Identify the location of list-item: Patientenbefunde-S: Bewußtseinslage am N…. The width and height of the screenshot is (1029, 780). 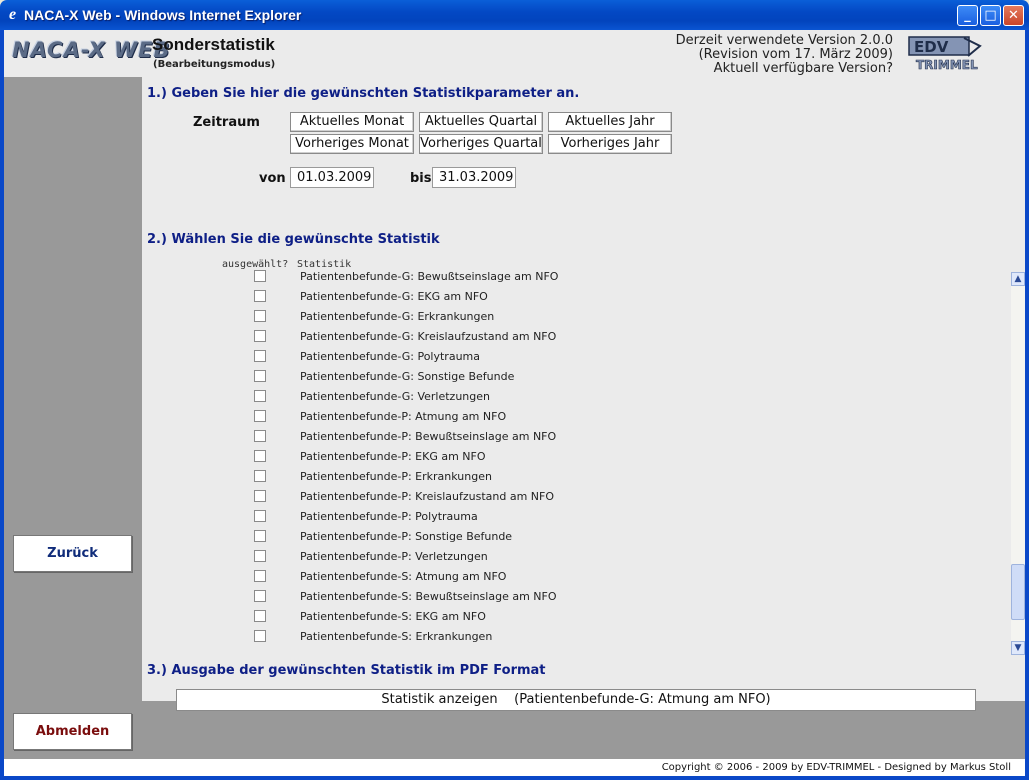
(572, 597).